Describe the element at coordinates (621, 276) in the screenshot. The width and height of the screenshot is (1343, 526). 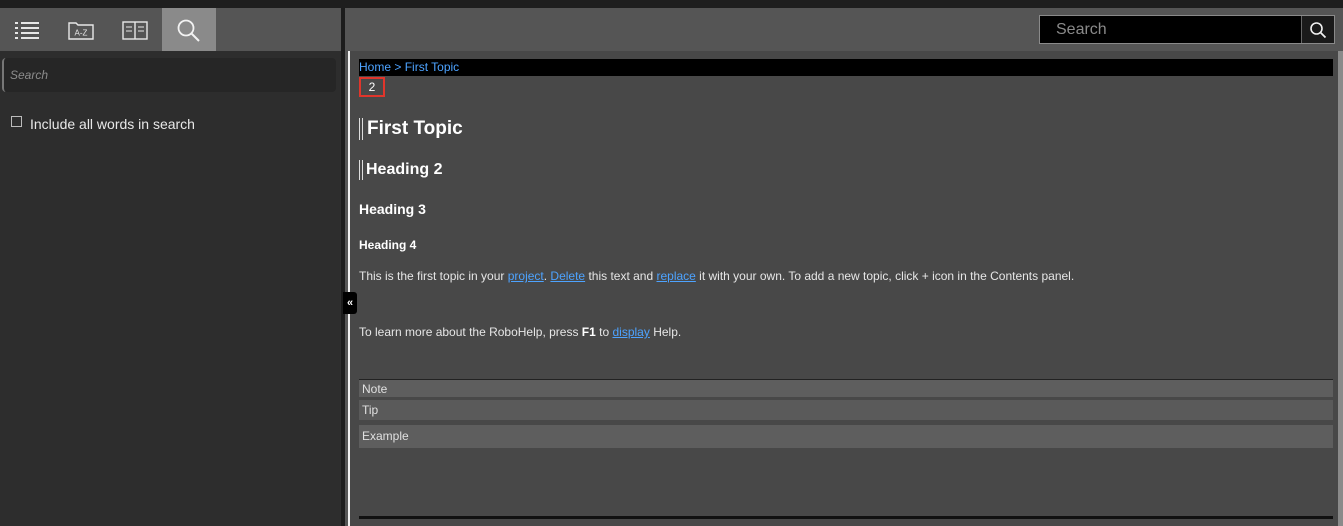
I see `intro-text-3: this text and` at that location.